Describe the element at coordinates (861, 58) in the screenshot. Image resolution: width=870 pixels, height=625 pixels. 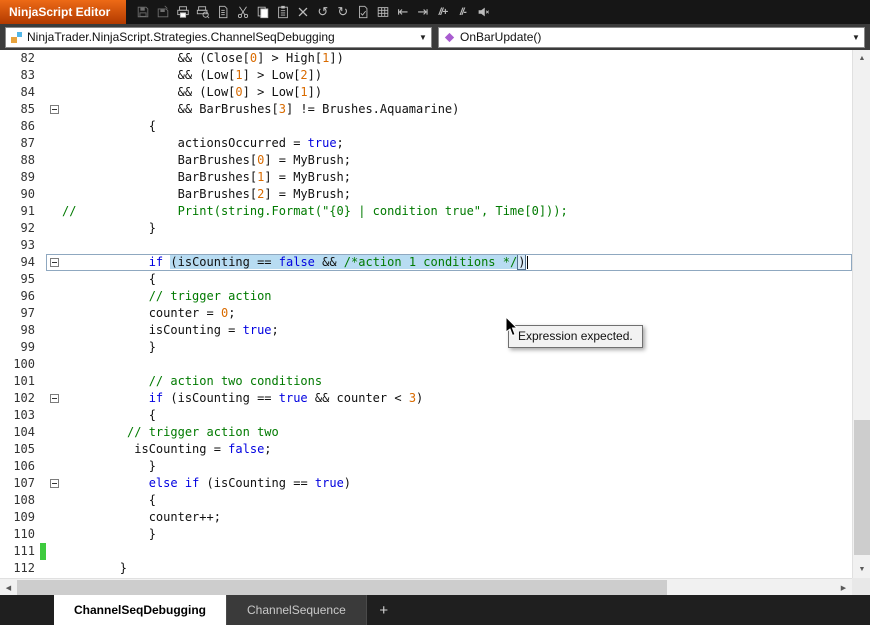
I see `scroll-up-icon: ▲` at that location.